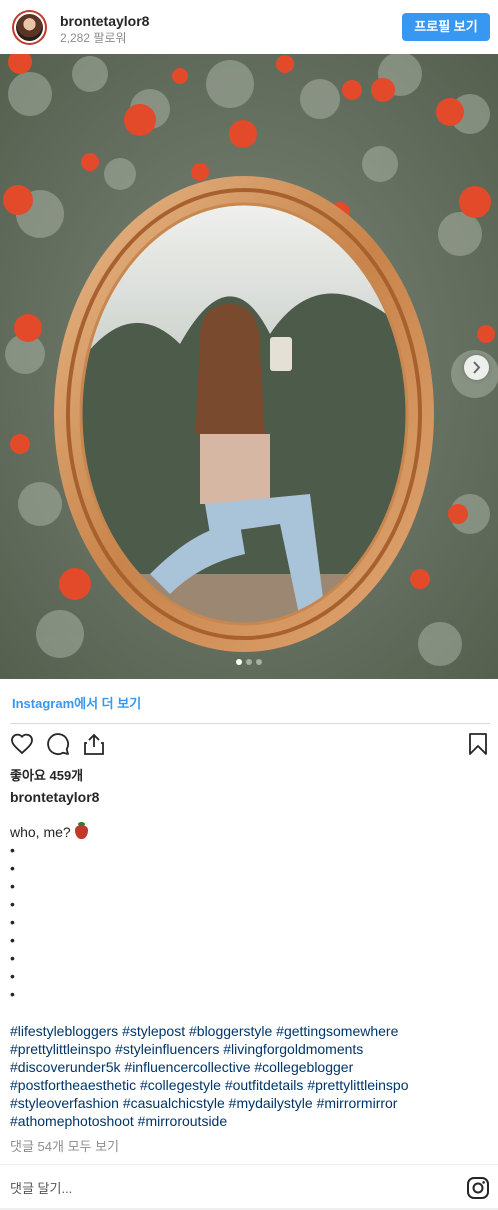 This screenshot has width=498, height=1210. Describe the element at coordinates (180, 1085) in the screenshot. I see `hashtag-link: #collegestyle` at that location.